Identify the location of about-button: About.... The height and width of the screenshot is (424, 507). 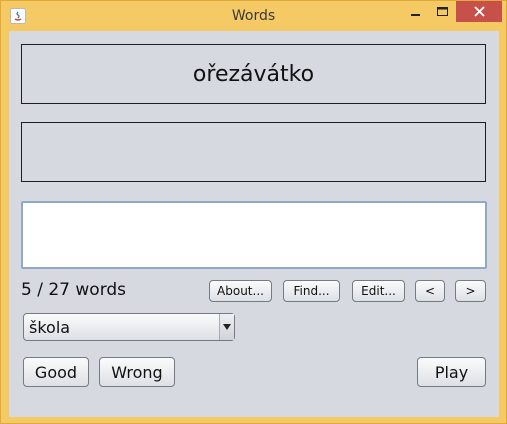
(240, 291).